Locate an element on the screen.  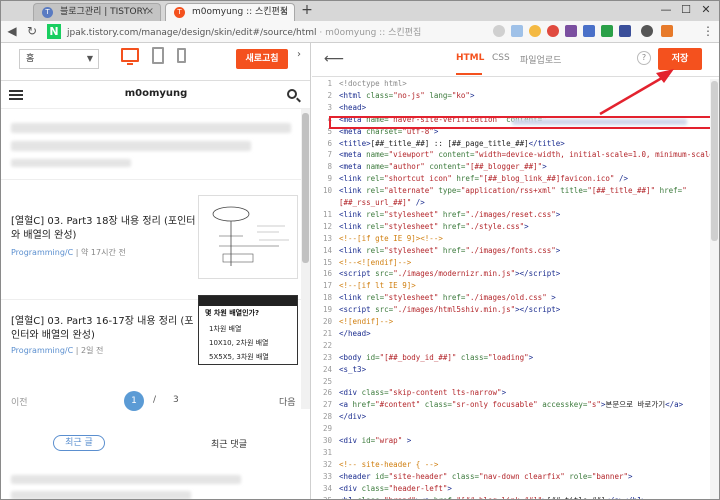
maximize-button: ☐ is located at coordinates (686, 11).